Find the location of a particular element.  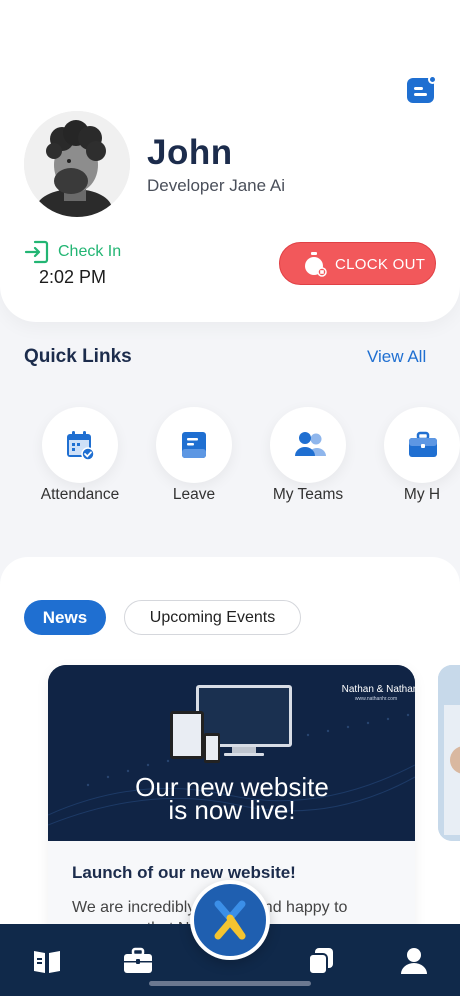

copy-icon is located at coordinates (321, 961).